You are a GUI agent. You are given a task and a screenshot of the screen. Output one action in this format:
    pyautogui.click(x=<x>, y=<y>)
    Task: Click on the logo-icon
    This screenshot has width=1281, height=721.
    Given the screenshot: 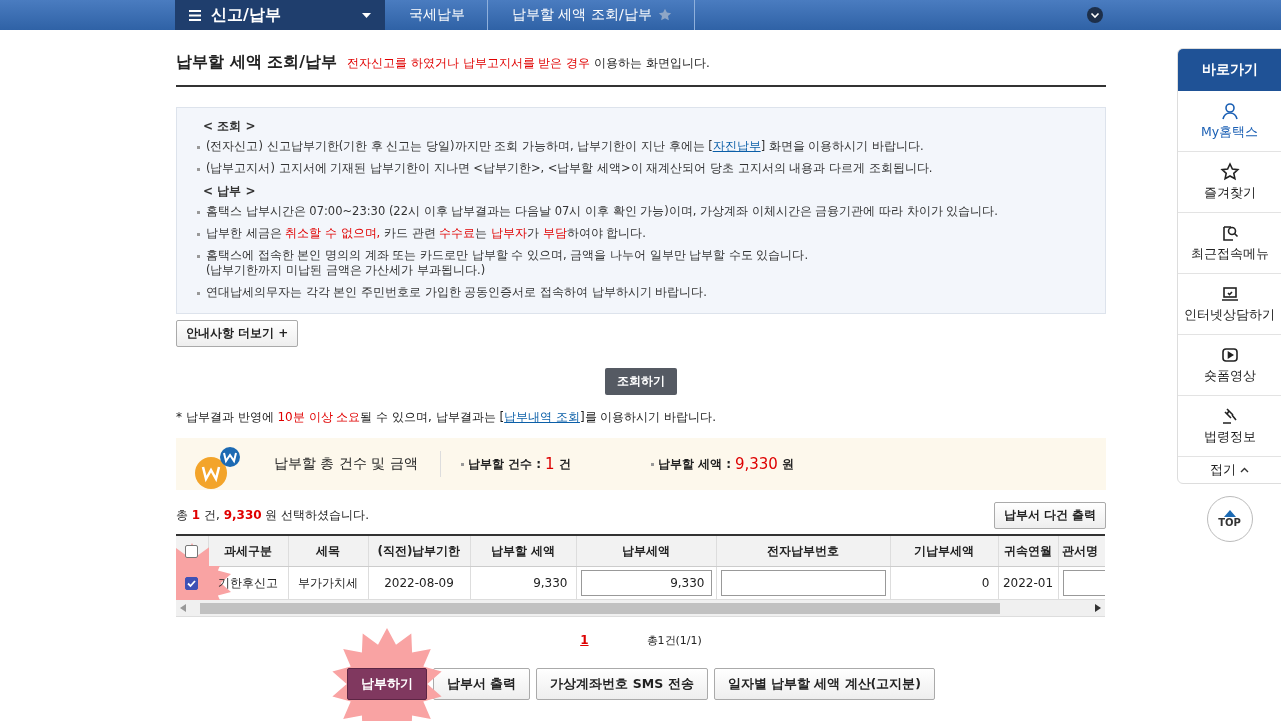 What is the action you would take?
    pyautogui.click(x=217, y=468)
    